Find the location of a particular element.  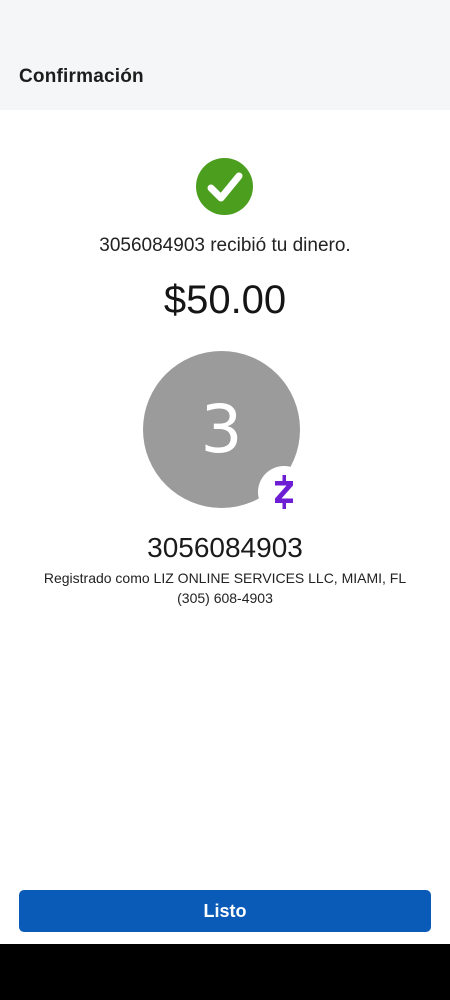

system-nav-bar is located at coordinates (225, 972).